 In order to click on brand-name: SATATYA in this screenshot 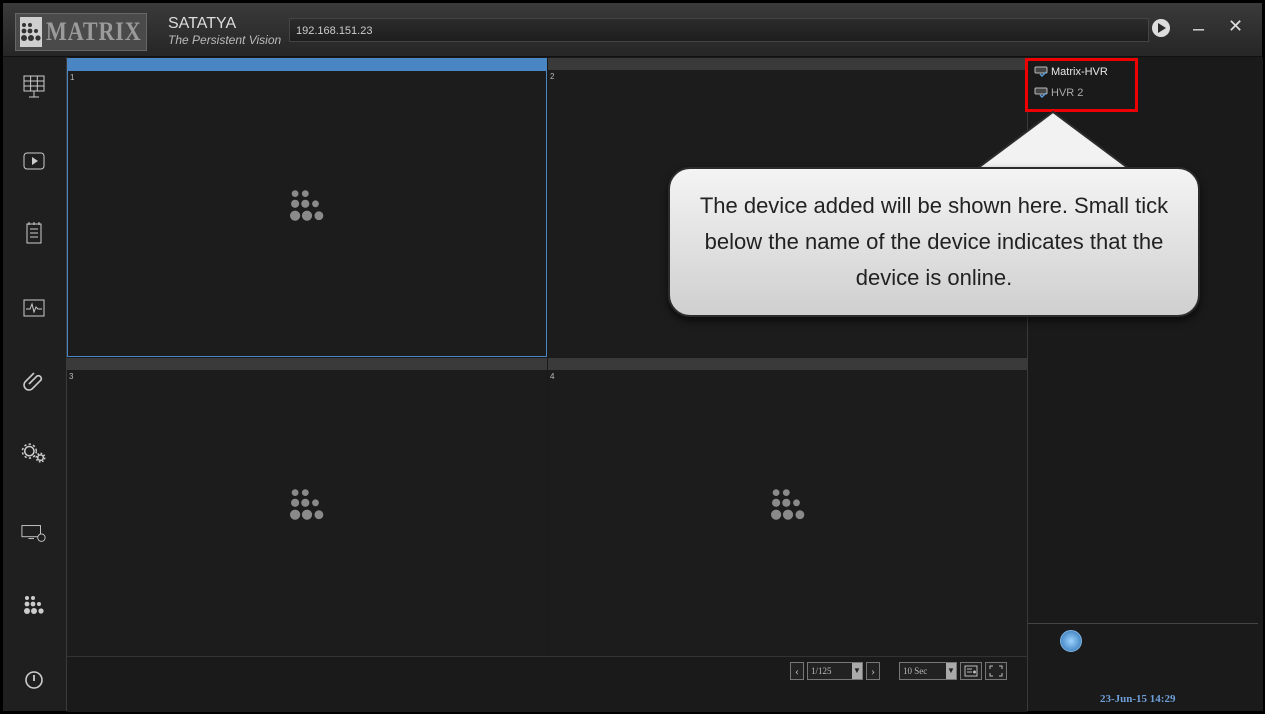, I will do `click(202, 23)`.